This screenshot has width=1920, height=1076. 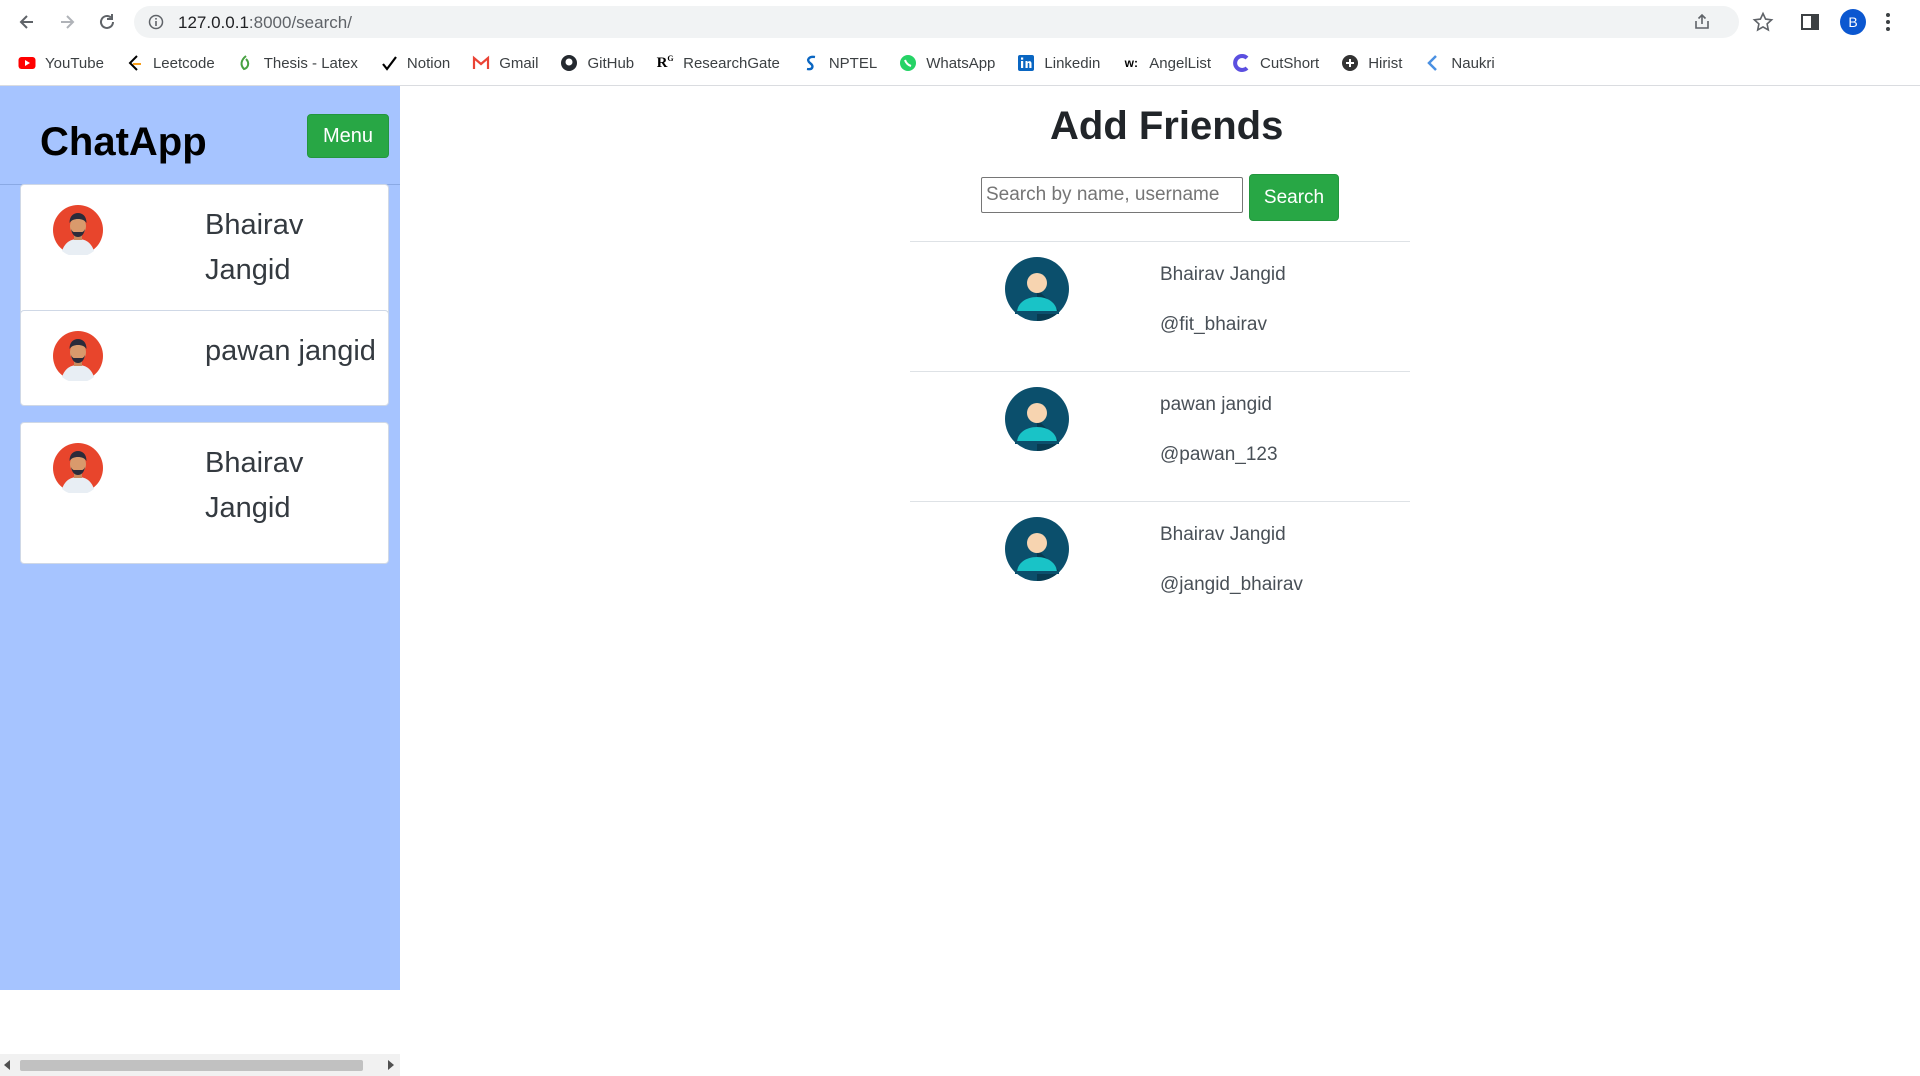 What do you see at coordinates (389, 63) in the screenshot?
I see `notion-icon` at bounding box center [389, 63].